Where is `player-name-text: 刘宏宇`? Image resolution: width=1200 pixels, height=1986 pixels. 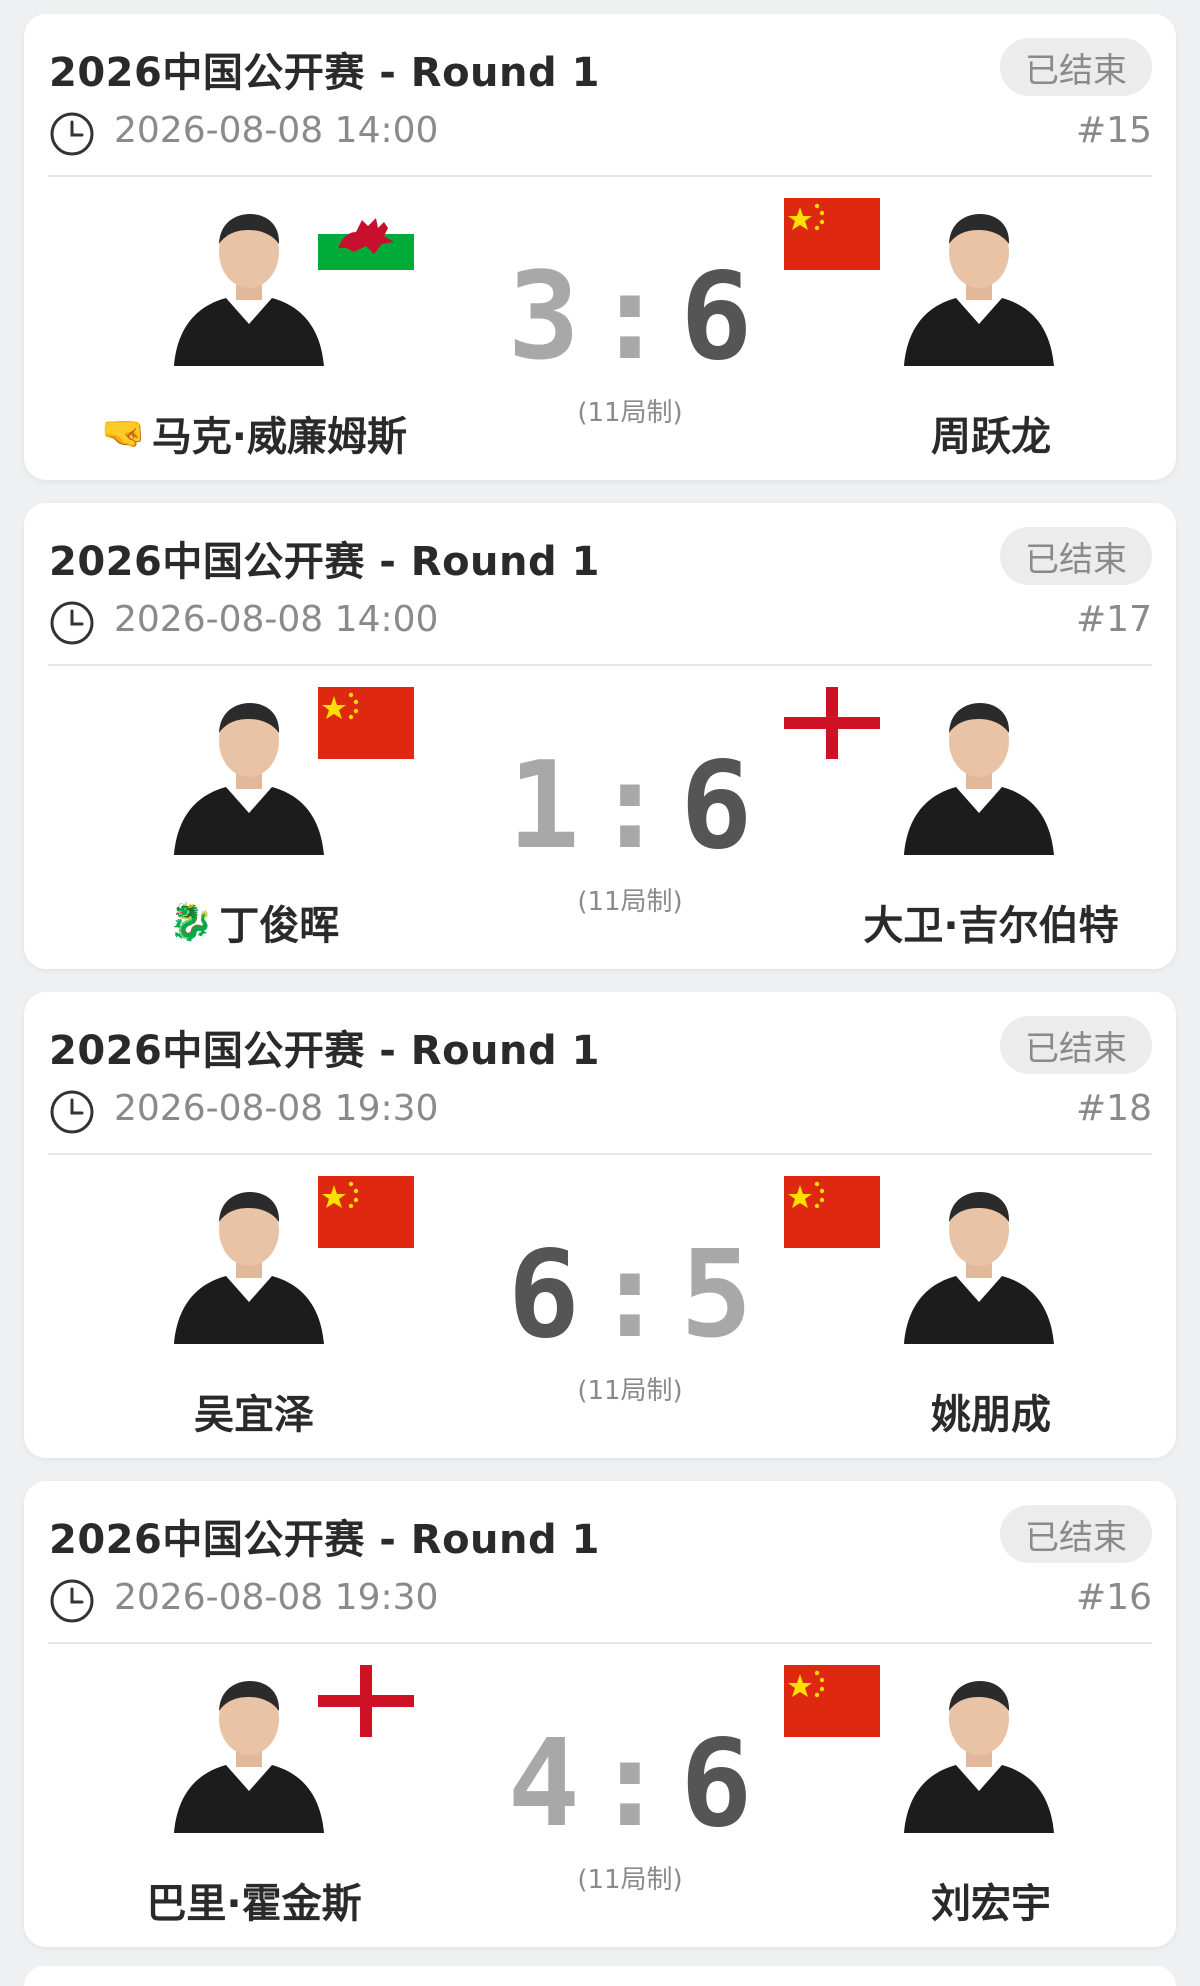 player-name-text: 刘宏宇 is located at coordinates (991, 1904).